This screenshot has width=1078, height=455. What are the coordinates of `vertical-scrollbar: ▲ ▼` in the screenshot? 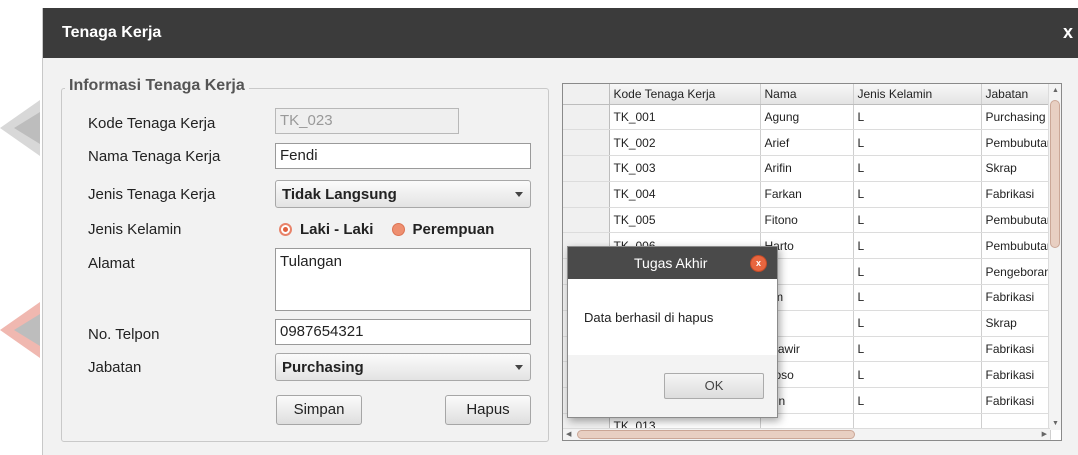 It's located at (1054, 257).